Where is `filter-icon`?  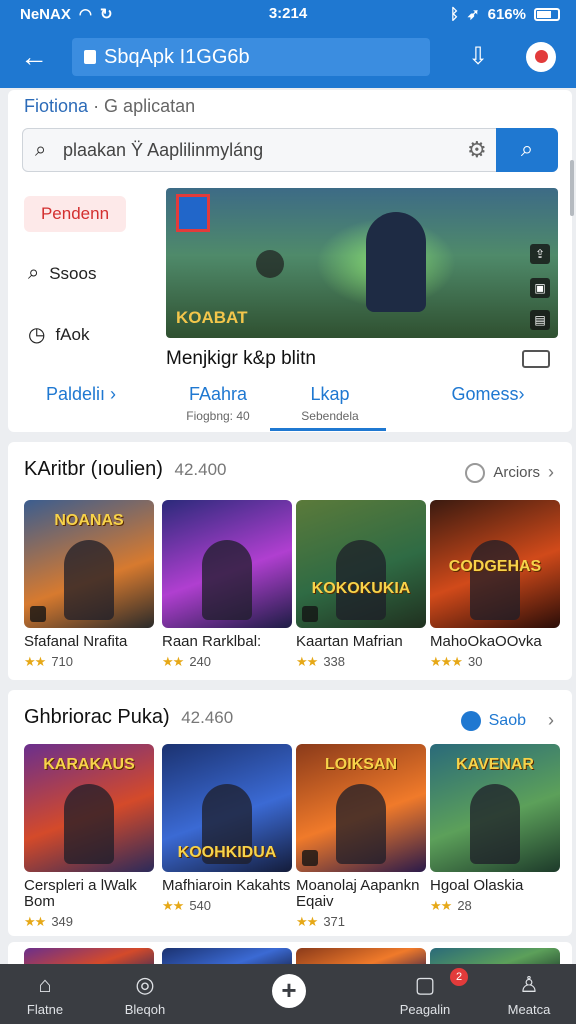 filter-icon is located at coordinates (475, 472).